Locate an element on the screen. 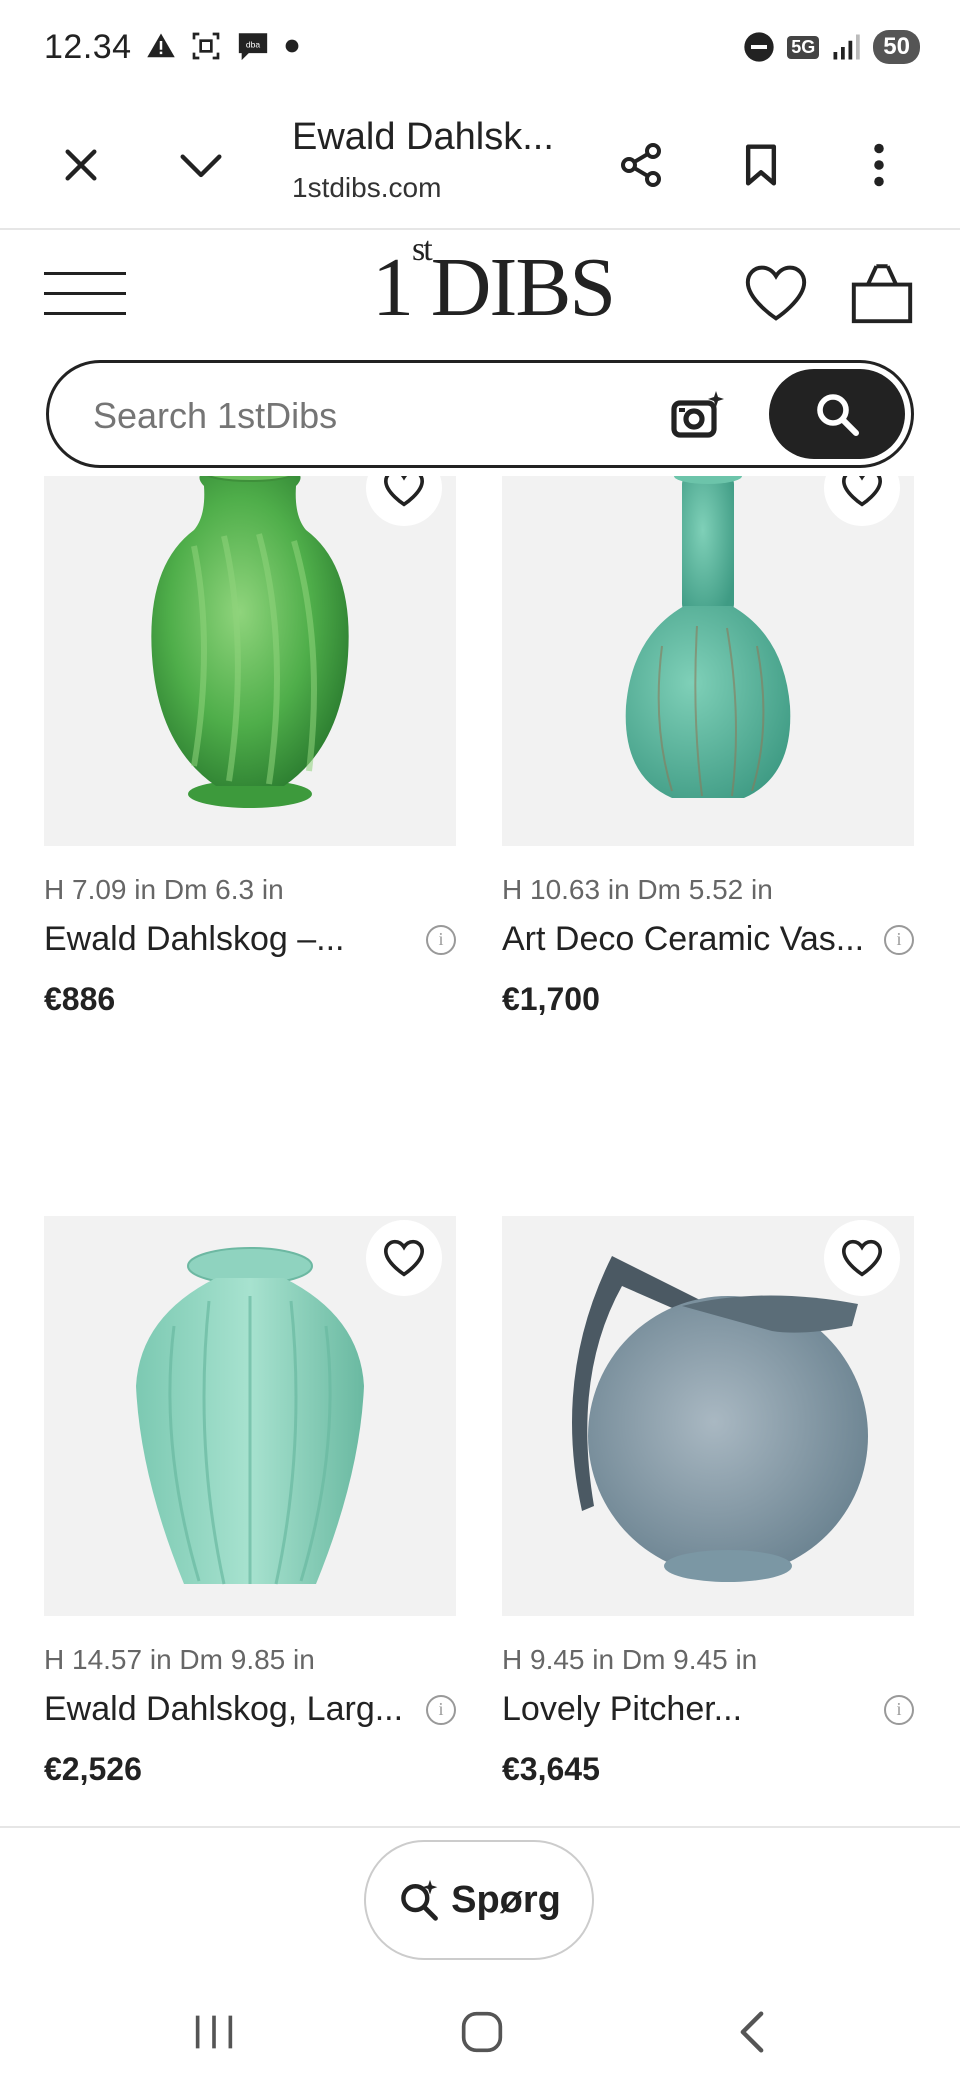  product-dimensions: H 7.09 in Dm 6.3 in is located at coordinates (164, 889).